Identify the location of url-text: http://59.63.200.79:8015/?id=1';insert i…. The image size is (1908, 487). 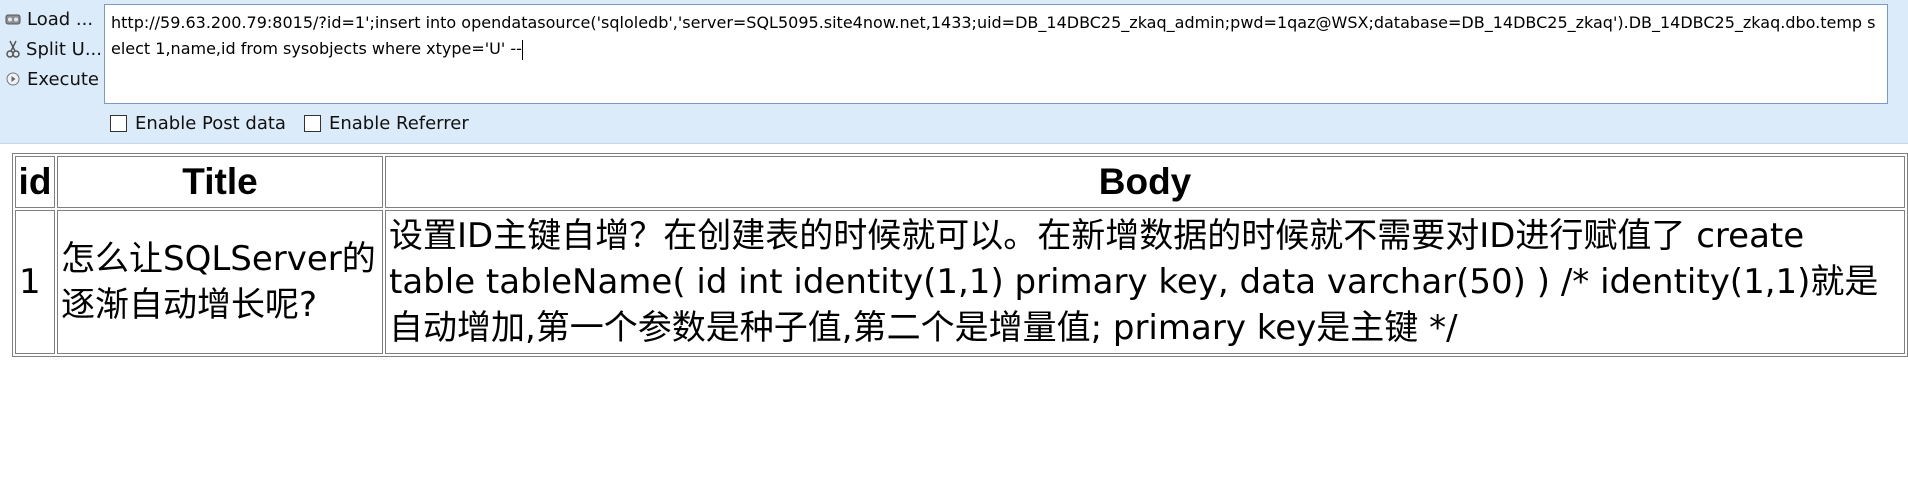
(993, 35).